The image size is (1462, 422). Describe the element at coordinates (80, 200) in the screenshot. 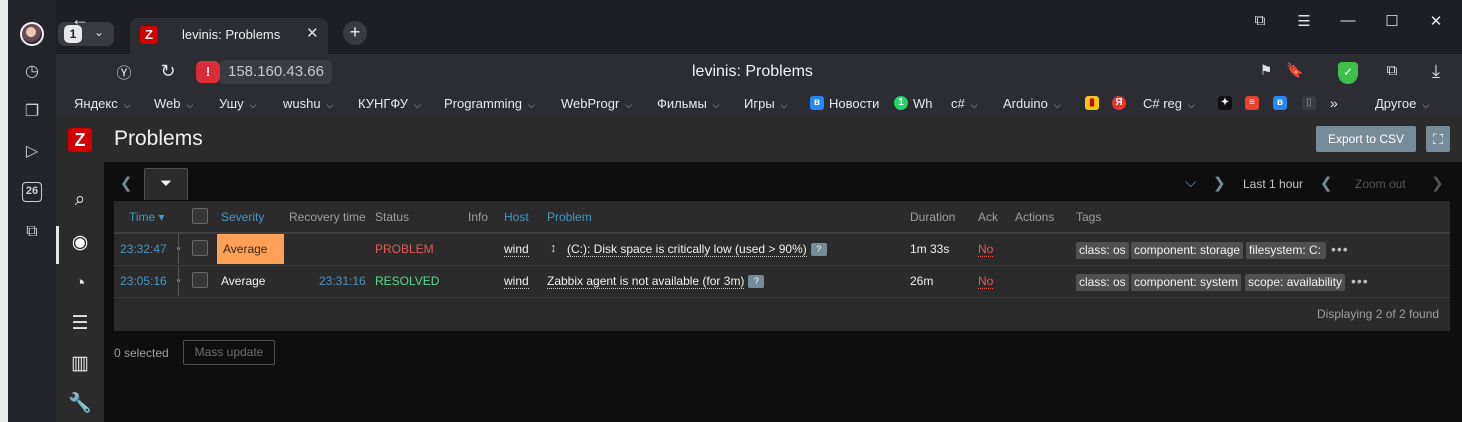

I see `search-icon: ⌕` at that location.